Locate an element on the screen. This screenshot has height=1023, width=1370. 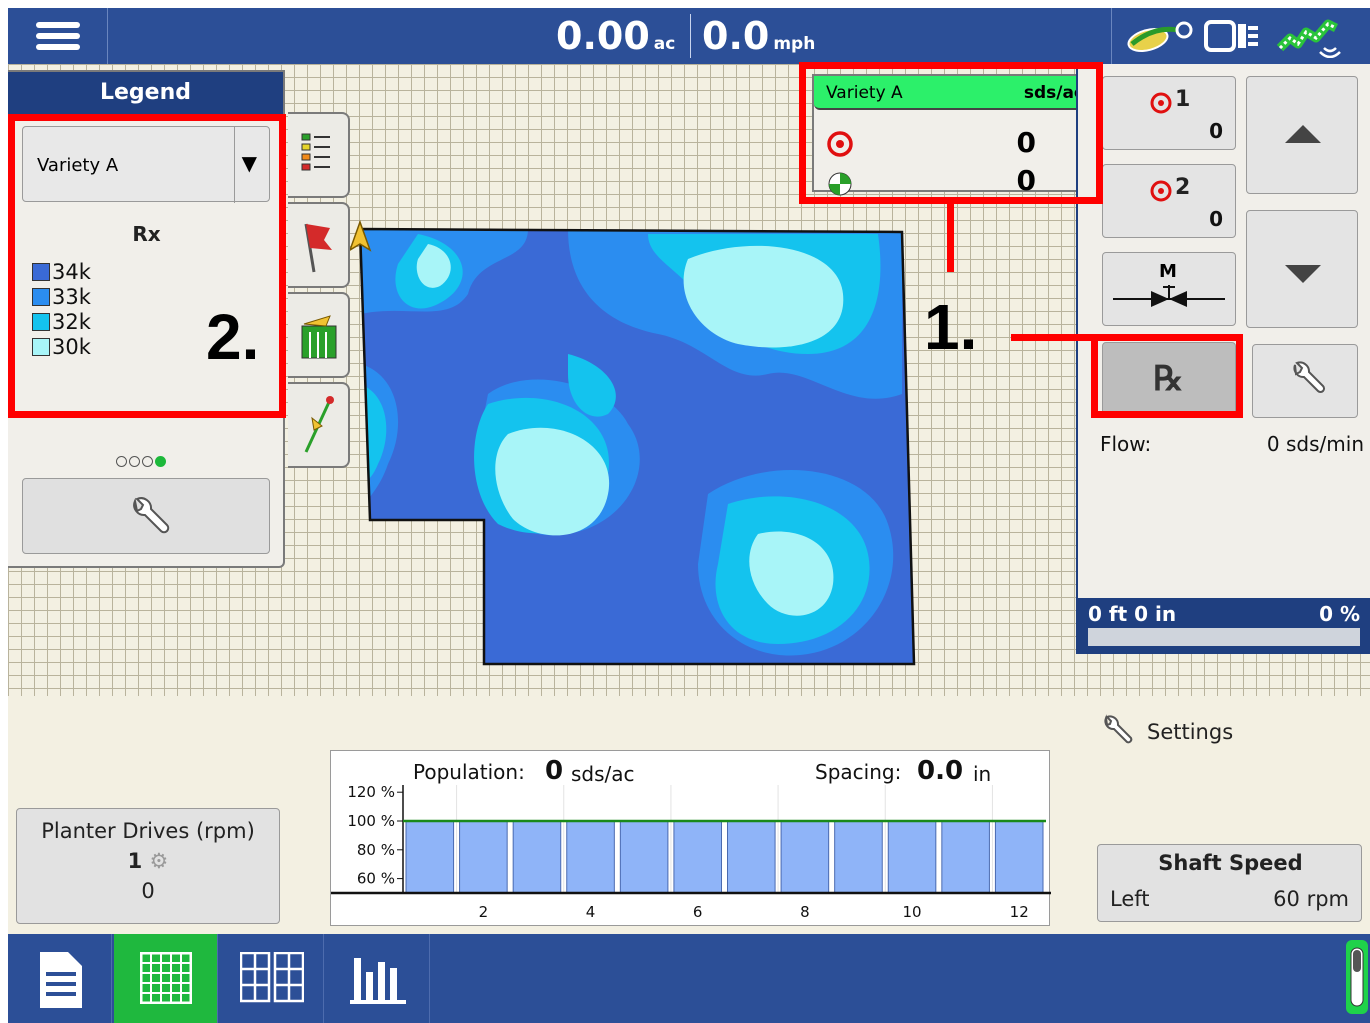
x-tick-label: 8 is located at coordinates (805, 912).